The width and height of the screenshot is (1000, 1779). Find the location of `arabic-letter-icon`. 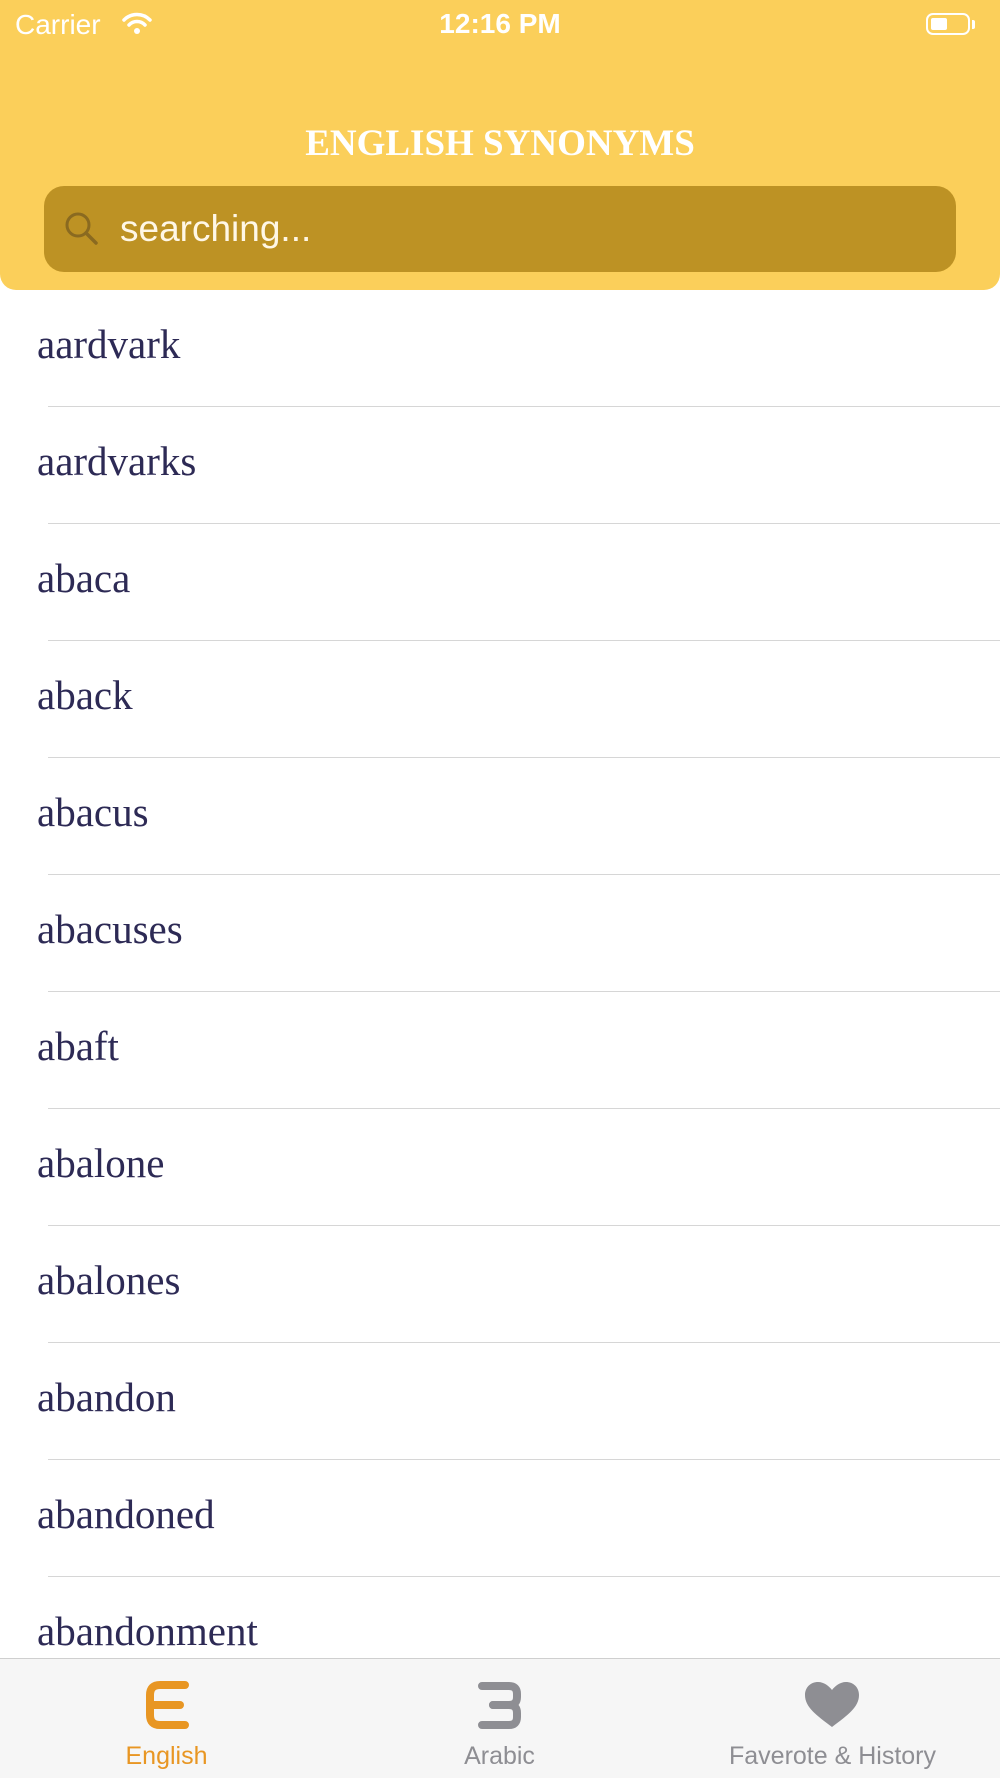

arabic-letter-icon is located at coordinates (499, 1705).